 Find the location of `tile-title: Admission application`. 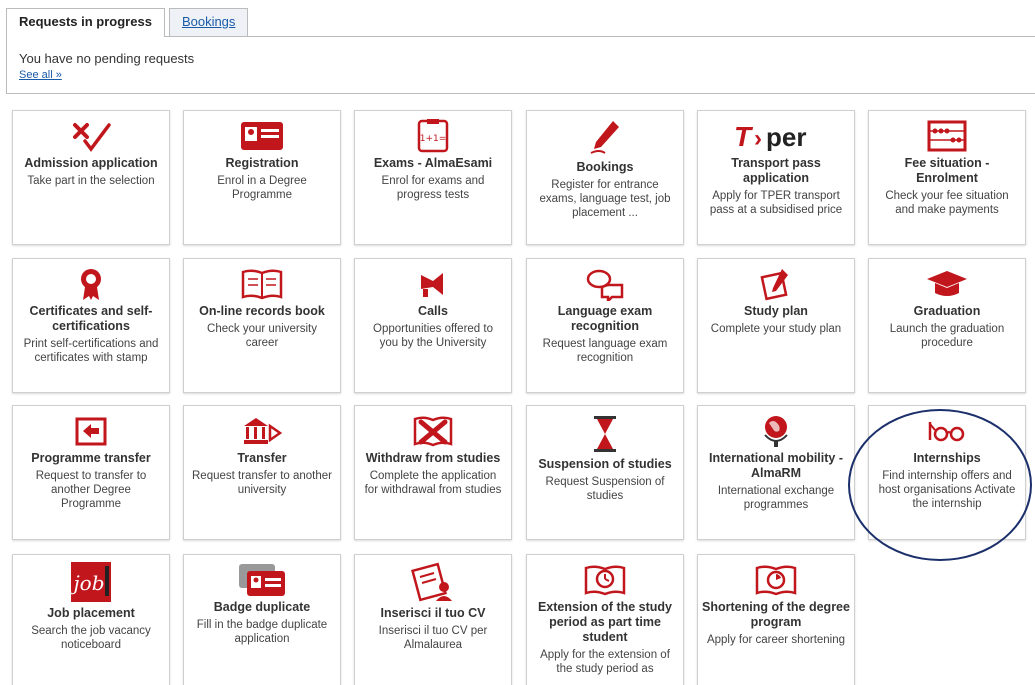

tile-title: Admission application is located at coordinates (91, 163).